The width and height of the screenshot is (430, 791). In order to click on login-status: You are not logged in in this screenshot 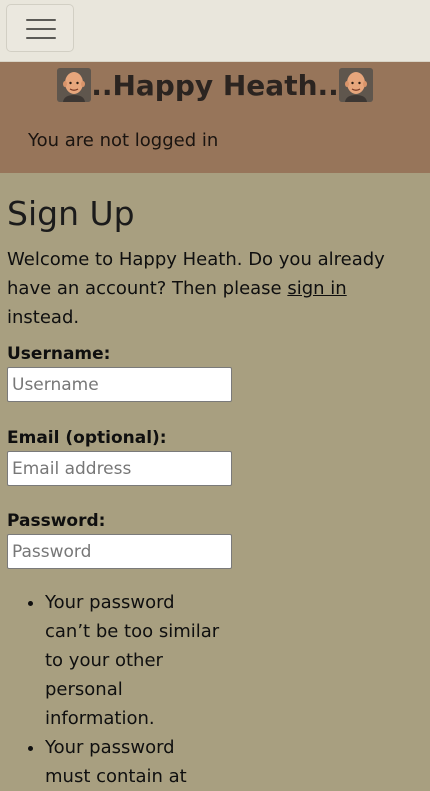, I will do `click(123, 140)`.